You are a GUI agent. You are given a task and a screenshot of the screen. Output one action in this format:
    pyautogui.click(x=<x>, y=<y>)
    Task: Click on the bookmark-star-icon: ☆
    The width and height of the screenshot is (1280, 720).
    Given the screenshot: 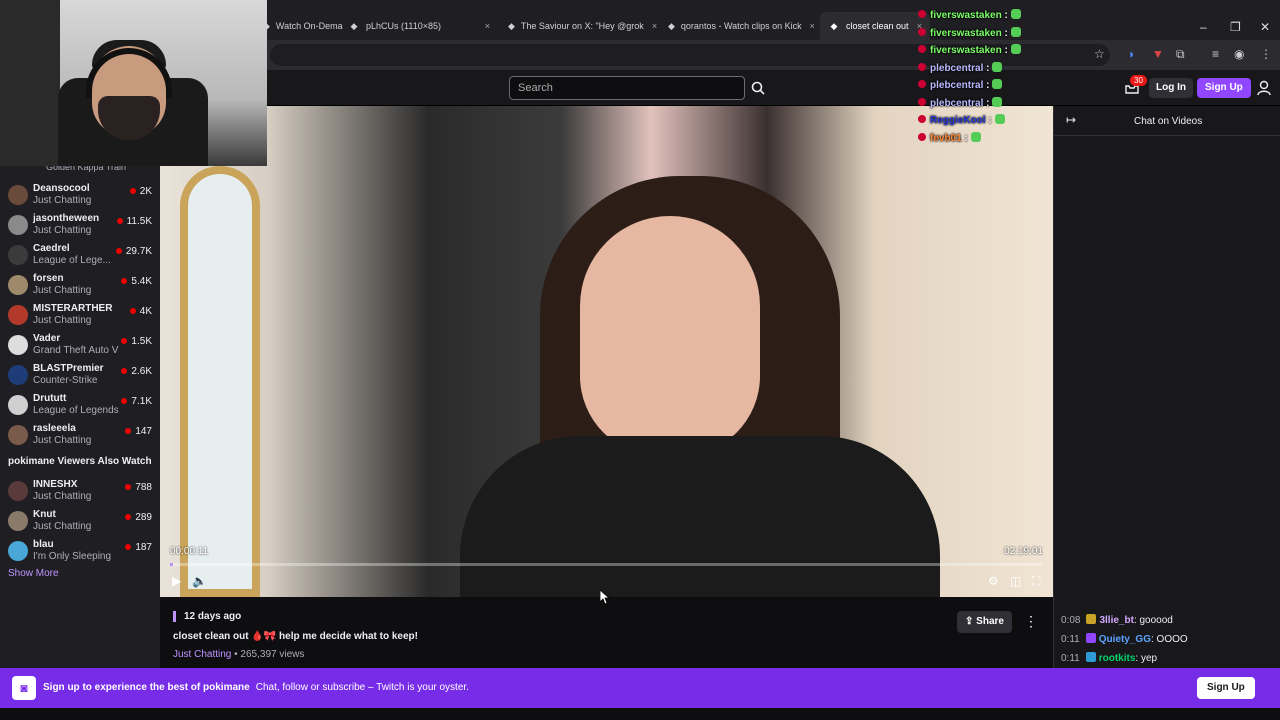 What is the action you would take?
    pyautogui.click(x=1099, y=54)
    